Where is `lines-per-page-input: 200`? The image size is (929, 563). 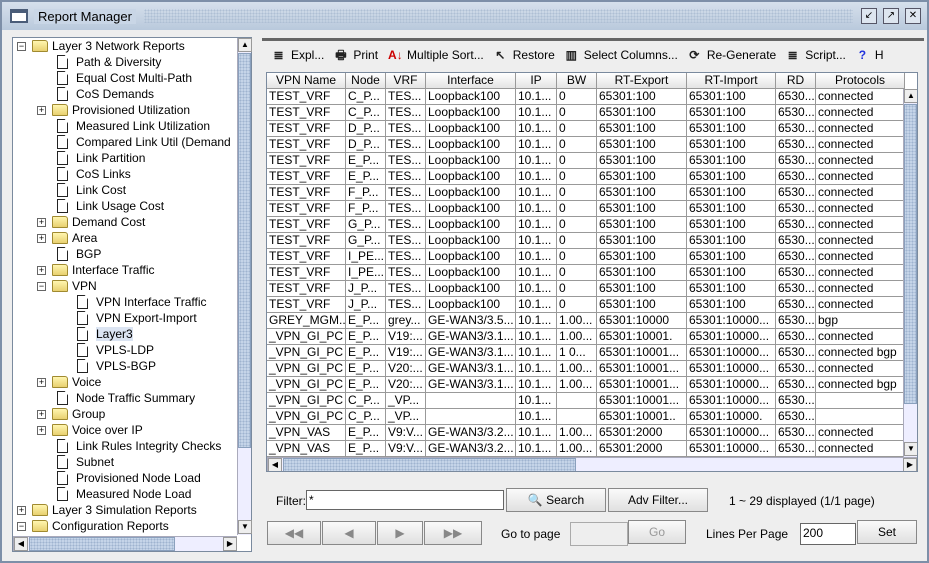
lines-per-page-input: 200 is located at coordinates (828, 534).